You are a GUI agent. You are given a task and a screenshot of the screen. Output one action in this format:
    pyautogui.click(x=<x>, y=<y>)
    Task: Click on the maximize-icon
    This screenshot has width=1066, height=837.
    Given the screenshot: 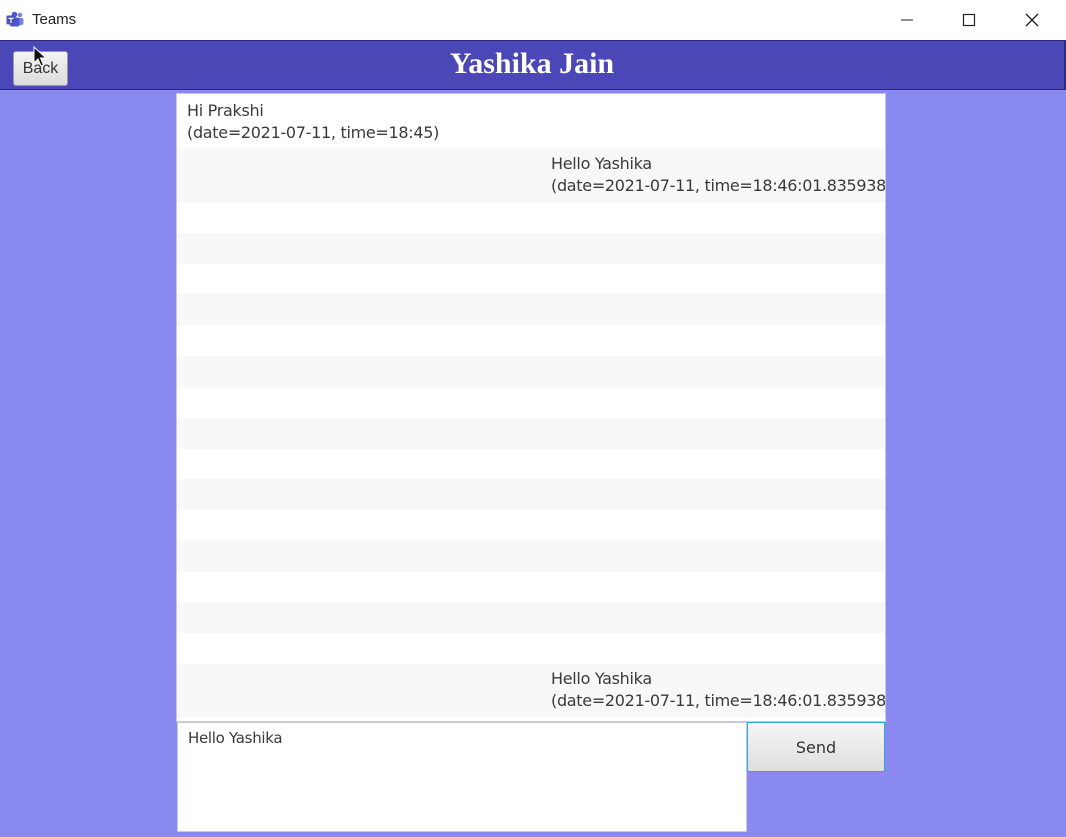 What is the action you would take?
    pyautogui.click(x=969, y=20)
    